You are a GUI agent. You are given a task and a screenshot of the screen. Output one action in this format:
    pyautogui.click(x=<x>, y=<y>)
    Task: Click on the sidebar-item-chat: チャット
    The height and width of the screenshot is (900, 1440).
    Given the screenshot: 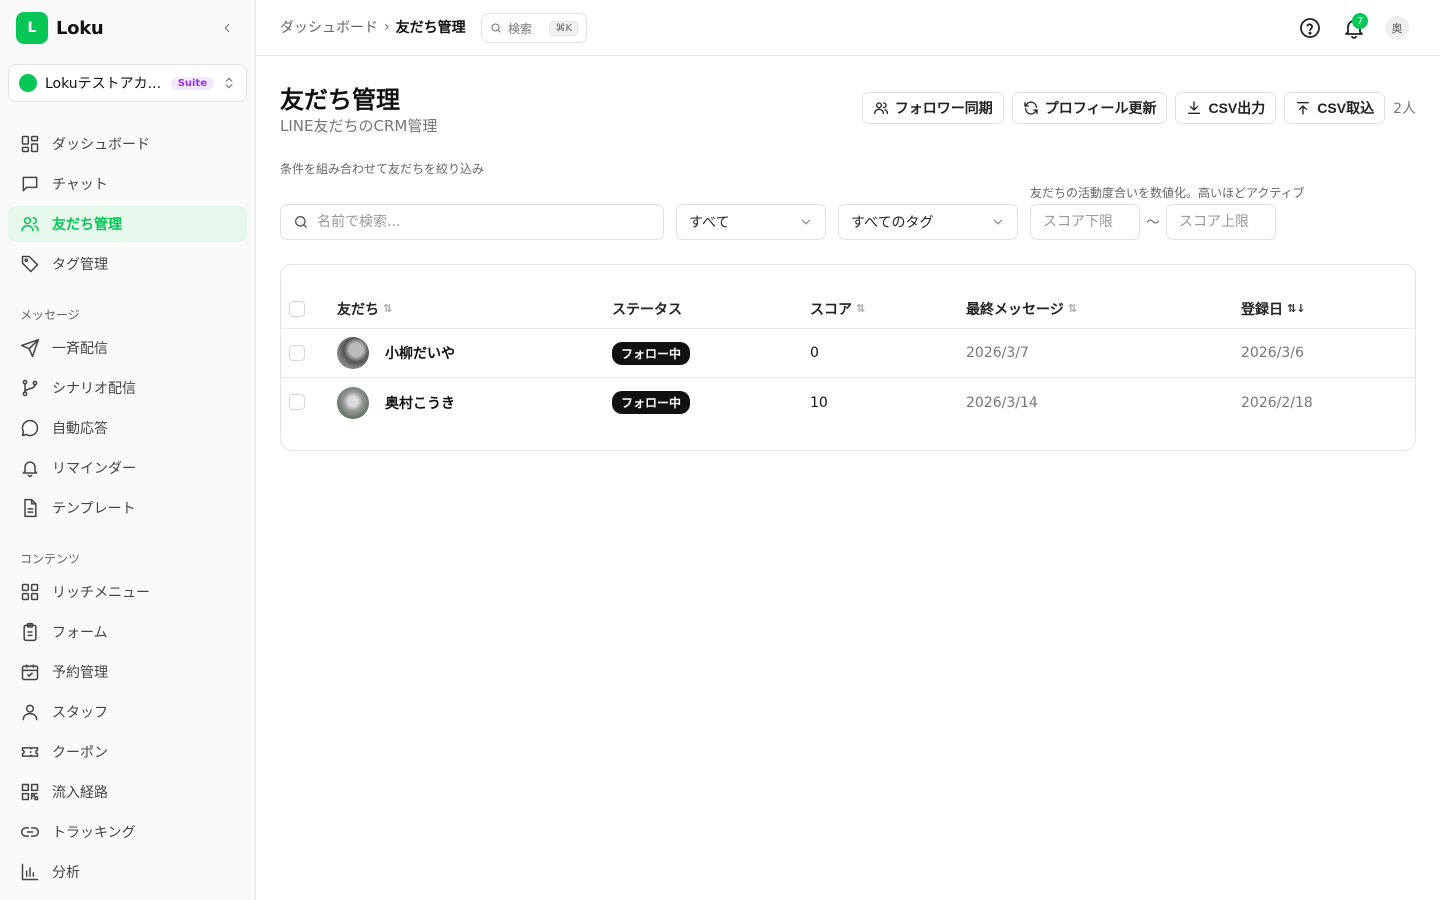 What is the action you would take?
    pyautogui.click(x=127, y=184)
    